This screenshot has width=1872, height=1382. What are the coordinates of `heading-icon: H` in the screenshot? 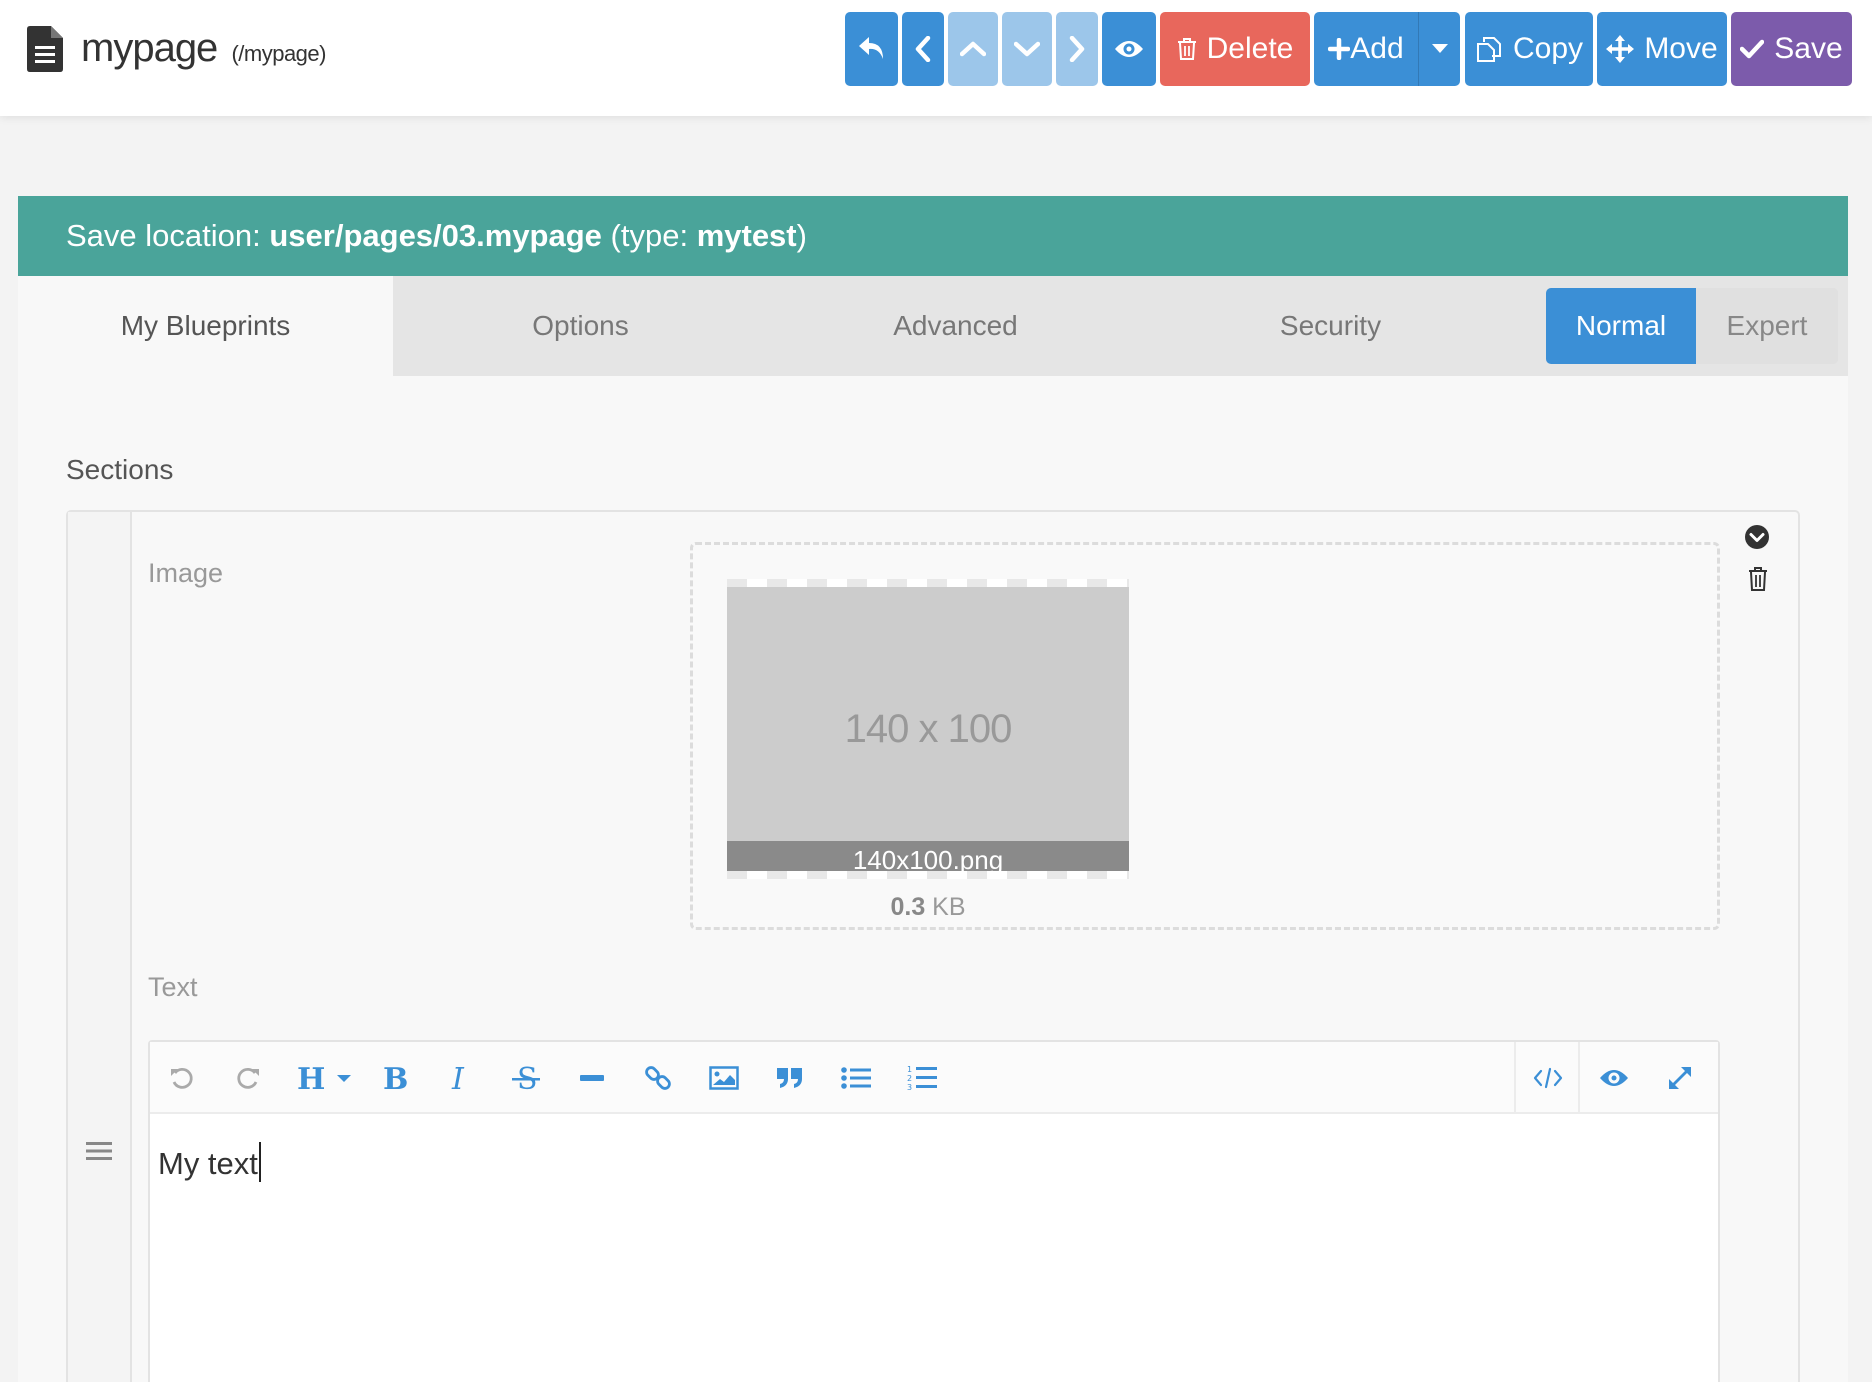 It's located at (324, 1078).